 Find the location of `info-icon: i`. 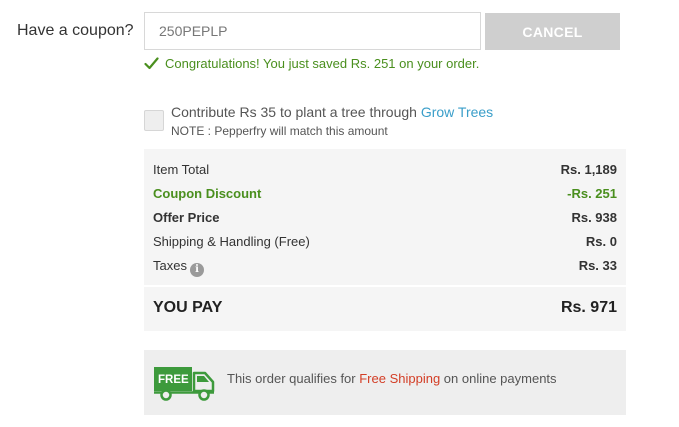

info-icon: i is located at coordinates (196, 270).